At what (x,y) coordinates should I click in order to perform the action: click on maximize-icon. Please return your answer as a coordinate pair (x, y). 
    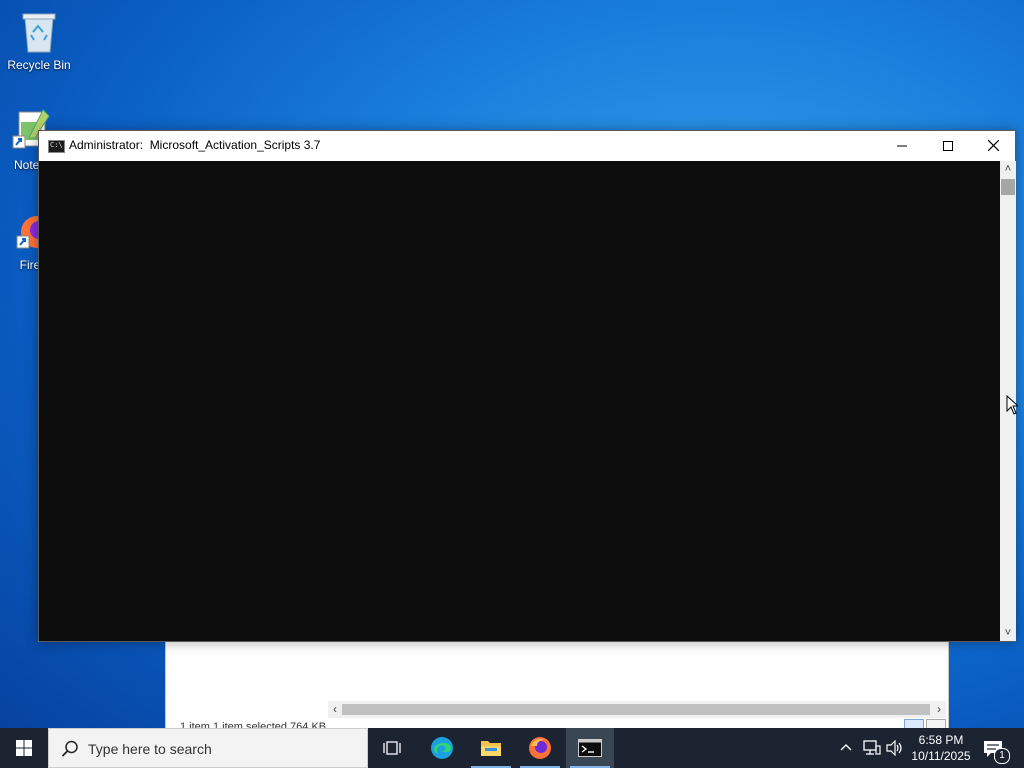
    Looking at the image, I should click on (948, 145).